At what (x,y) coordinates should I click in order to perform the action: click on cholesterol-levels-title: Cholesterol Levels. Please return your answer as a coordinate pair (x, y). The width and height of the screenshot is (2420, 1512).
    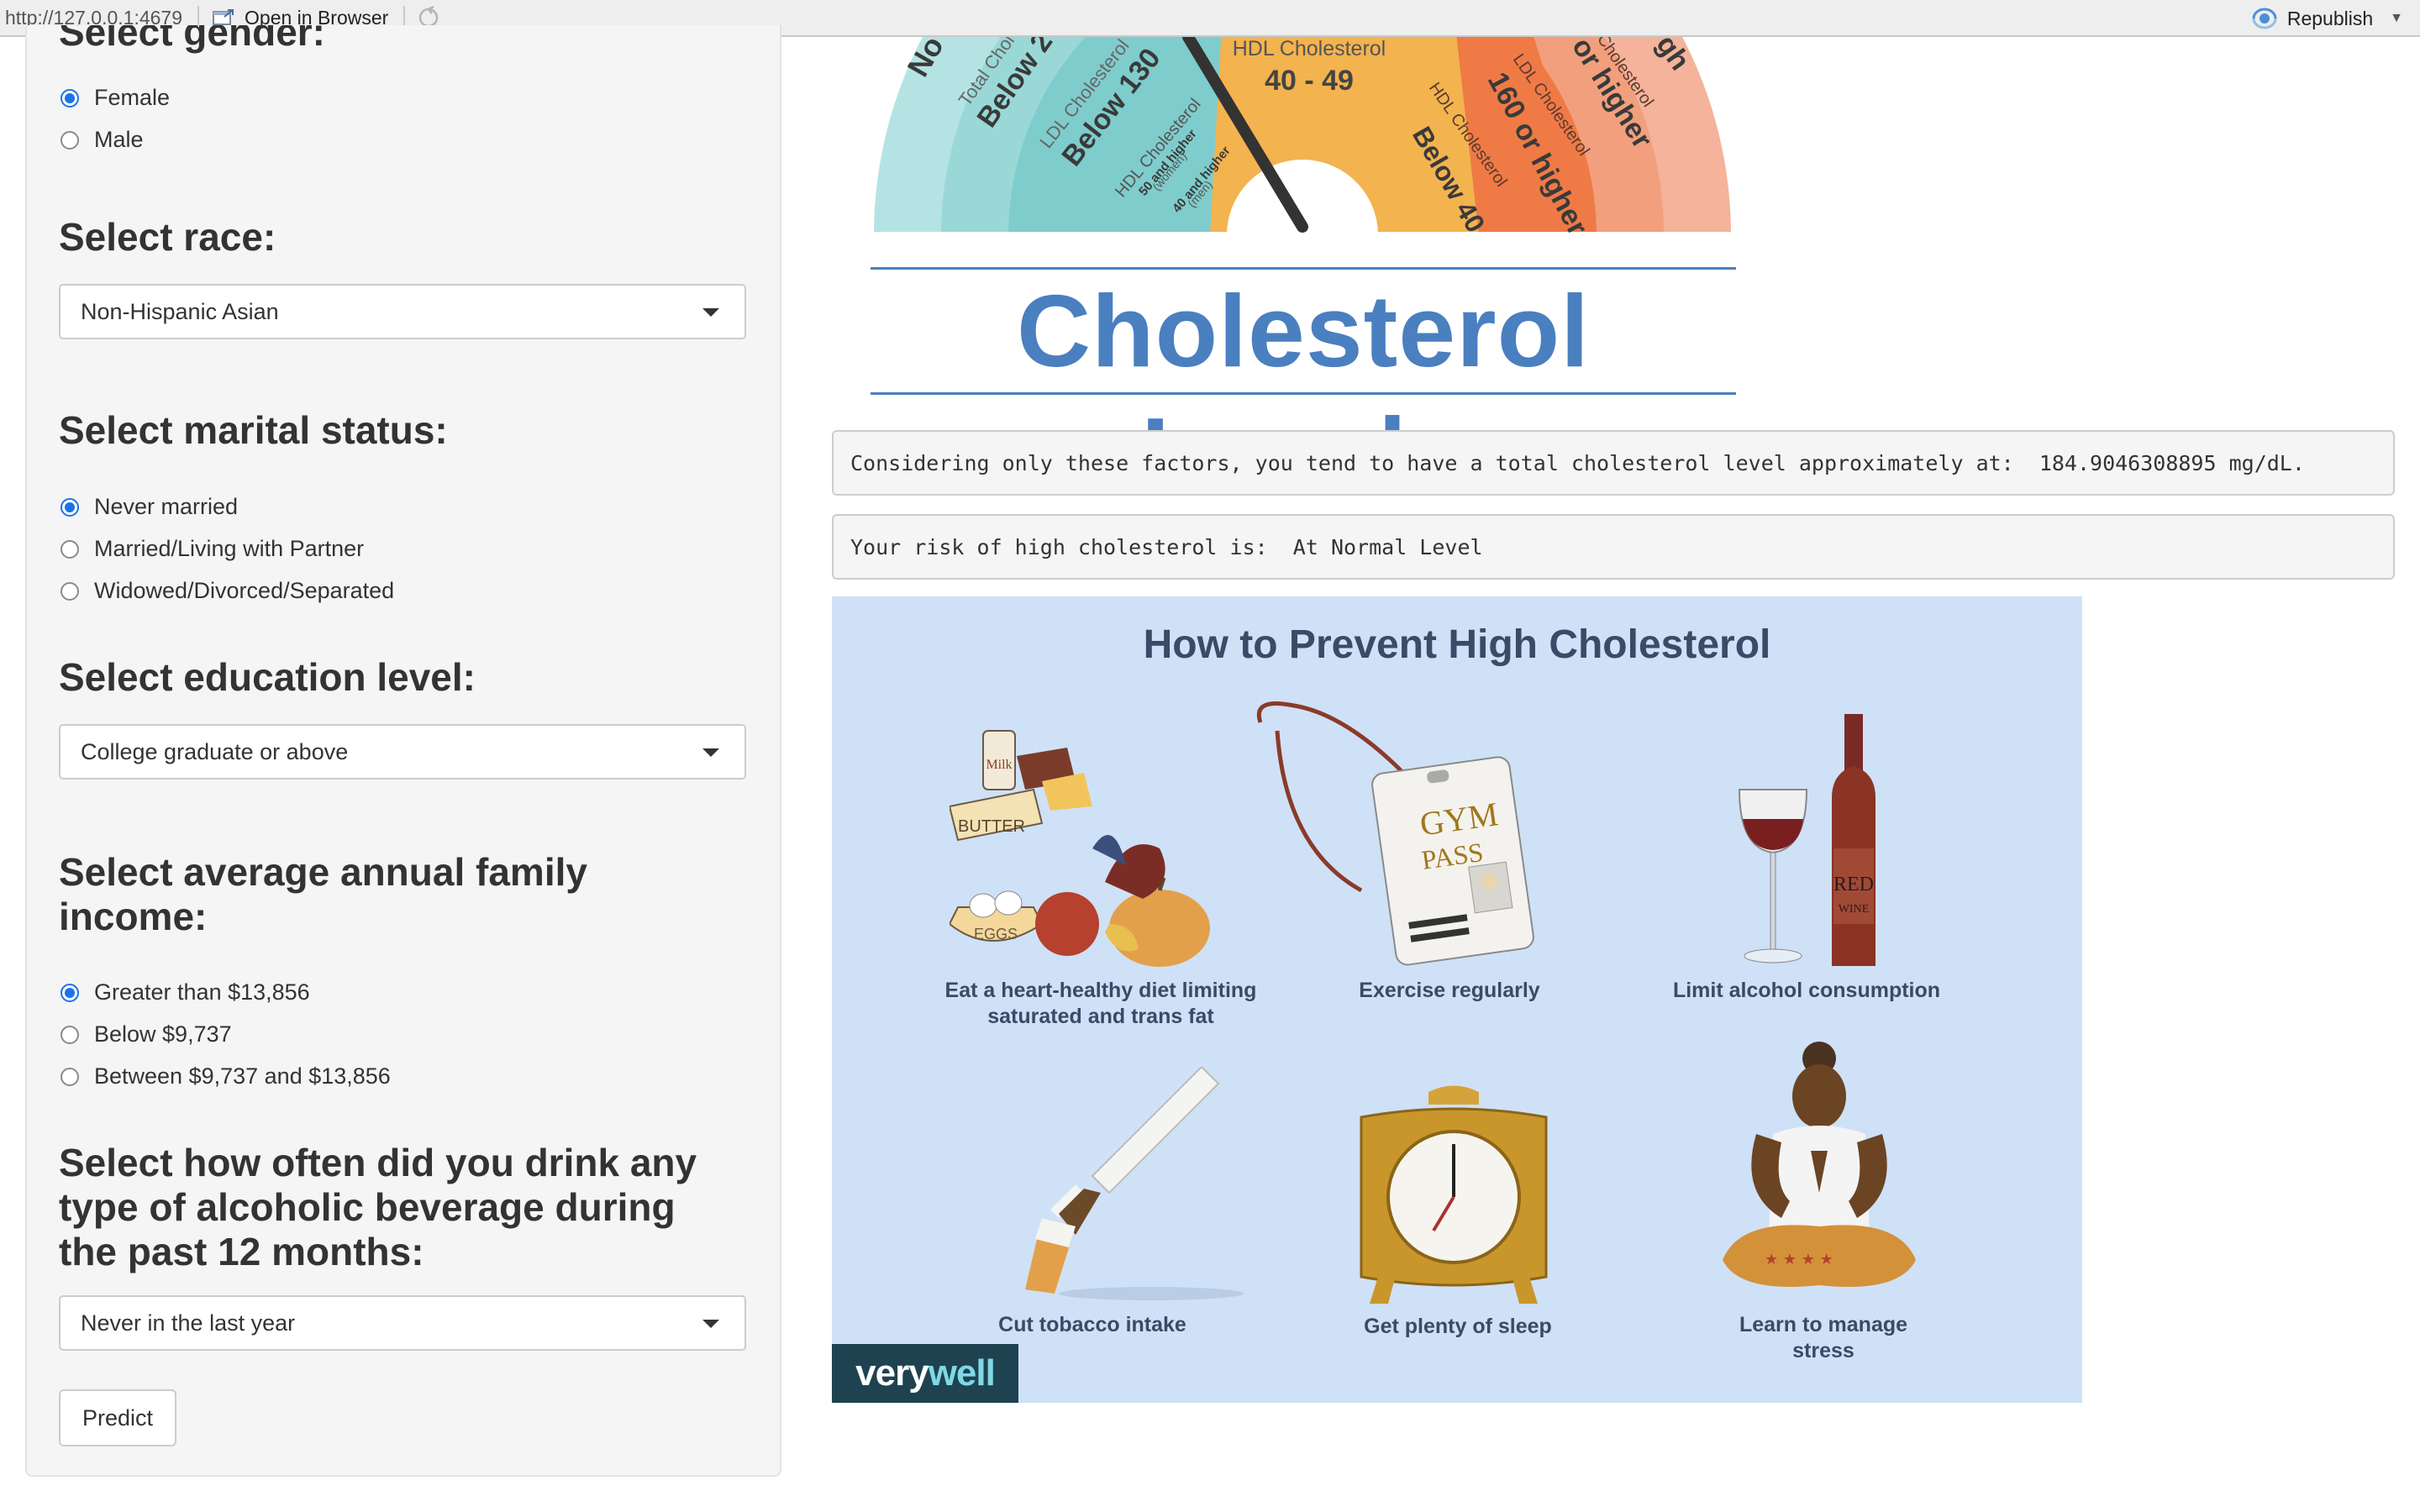
    Looking at the image, I should click on (1303, 389).